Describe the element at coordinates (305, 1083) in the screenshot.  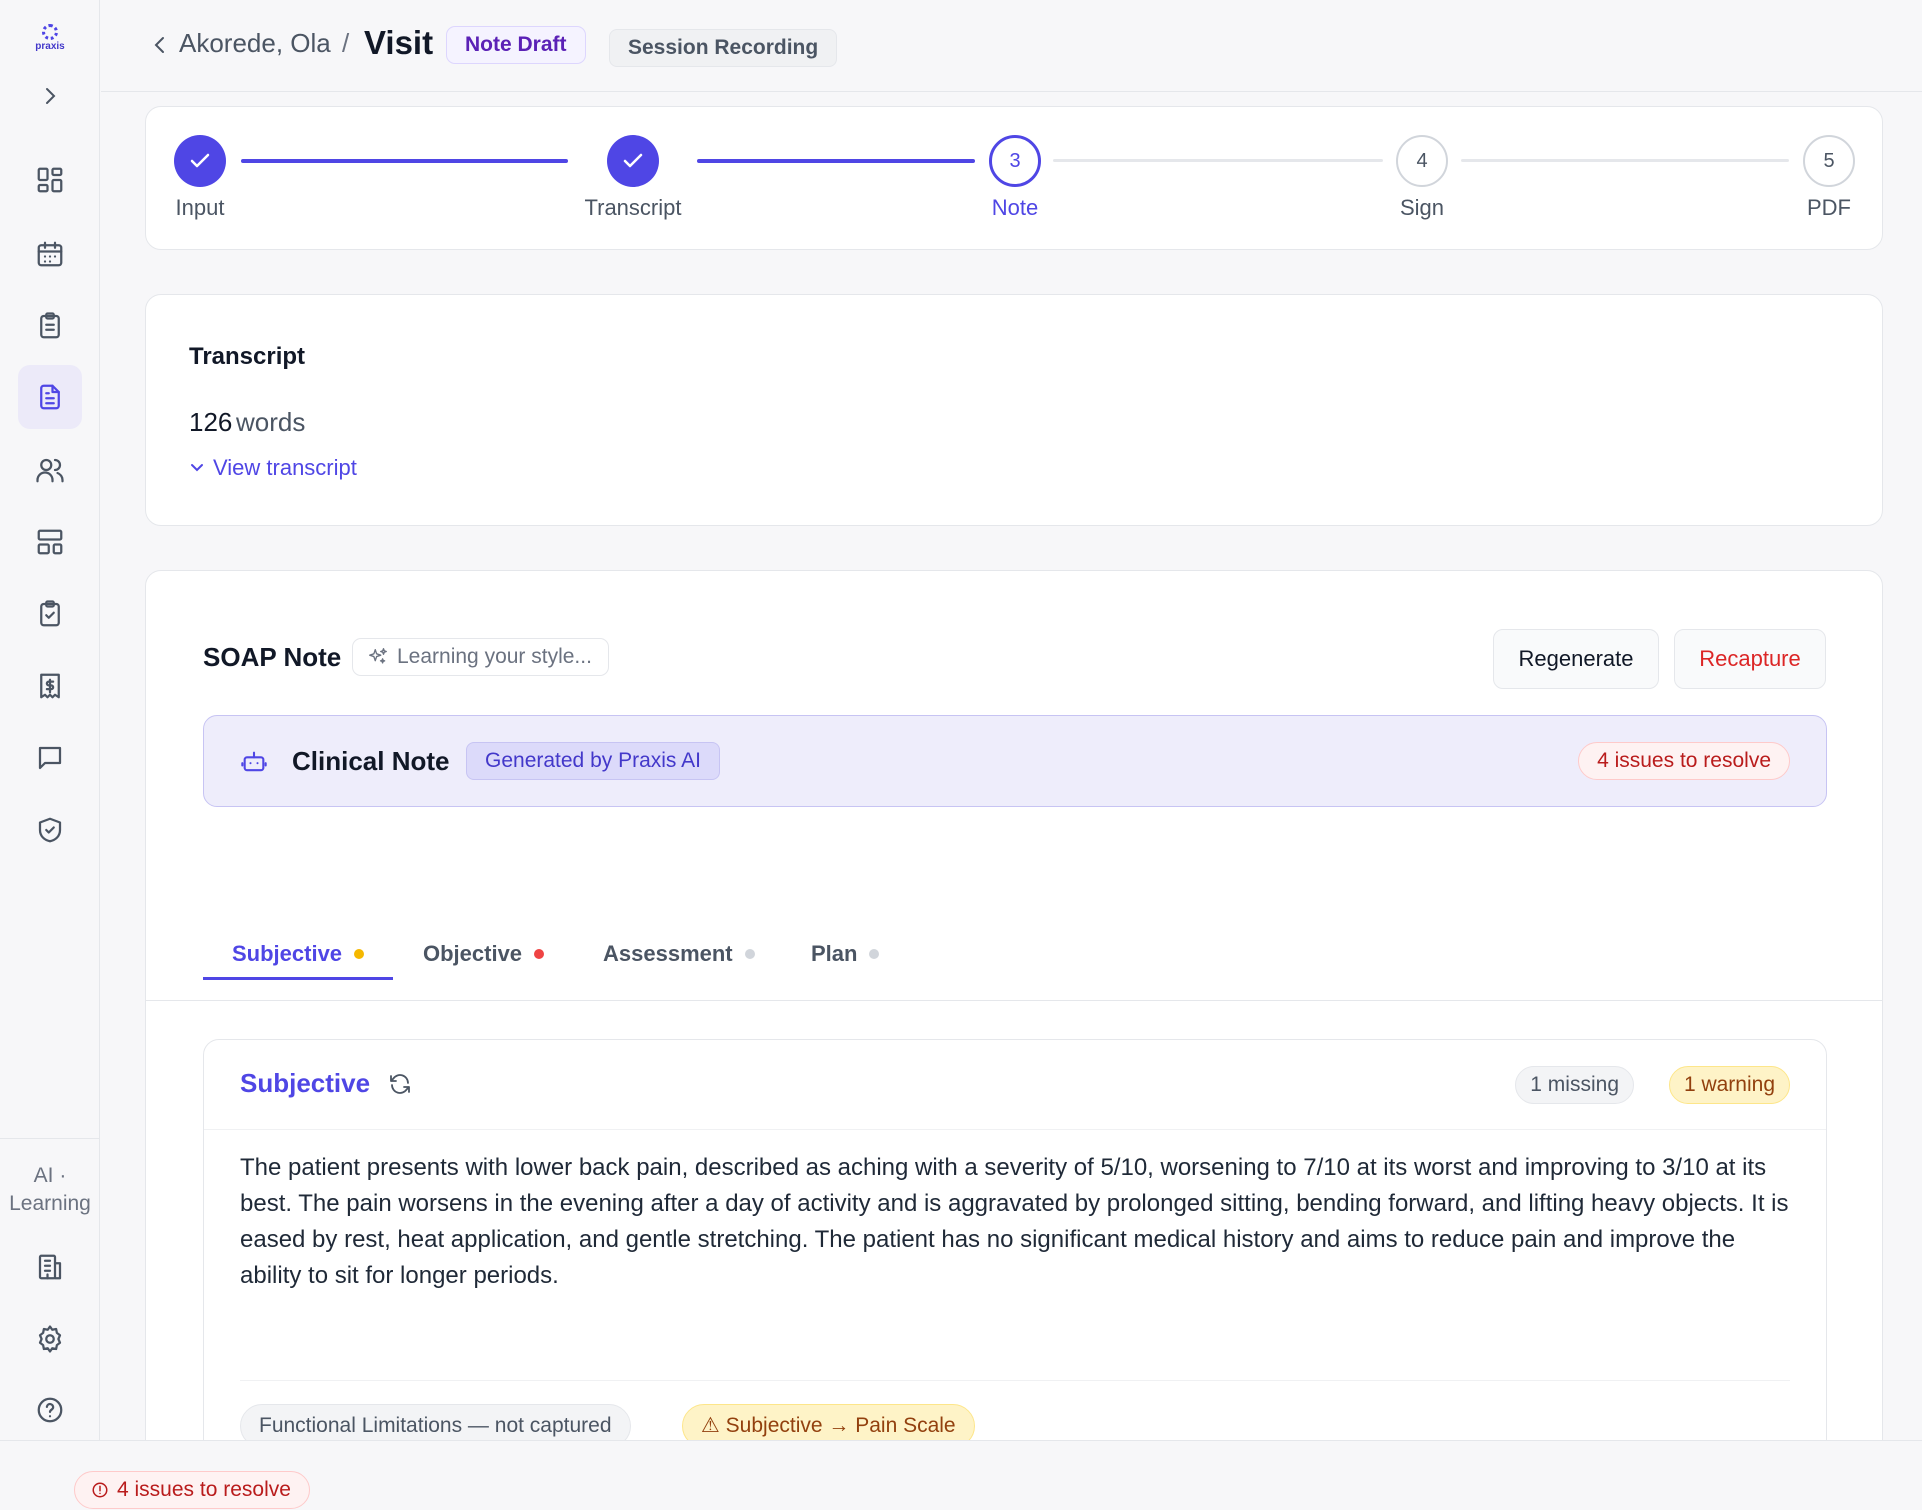
I see `subjective-section-title: Subjective` at that location.